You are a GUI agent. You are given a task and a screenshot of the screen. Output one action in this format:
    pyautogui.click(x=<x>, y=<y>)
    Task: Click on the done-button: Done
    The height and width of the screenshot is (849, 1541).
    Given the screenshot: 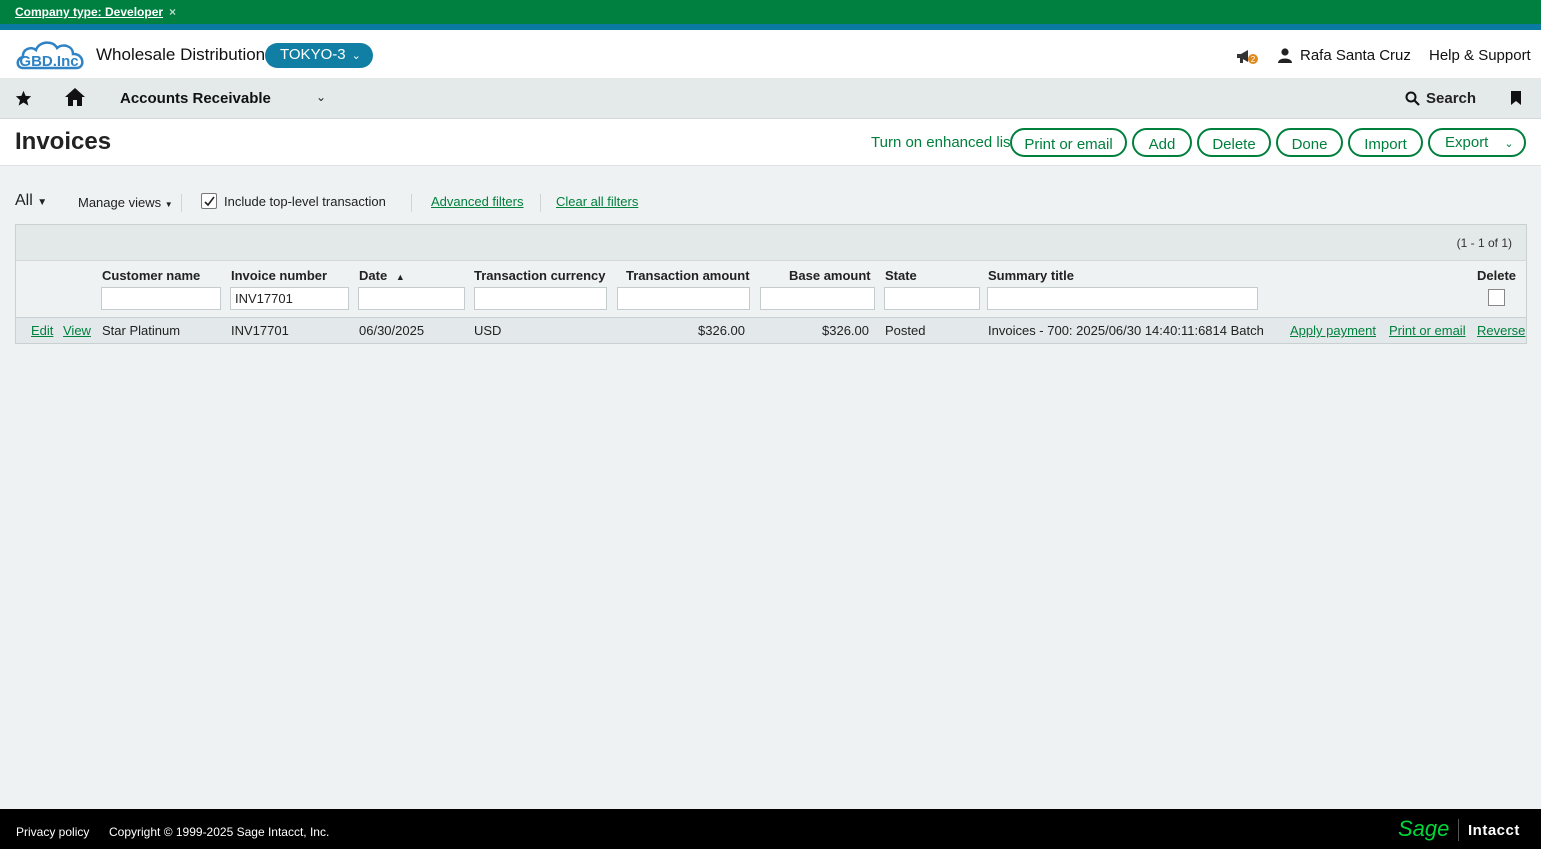 What is the action you would take?
    pyautogui.click(x=1309, y=142)
    